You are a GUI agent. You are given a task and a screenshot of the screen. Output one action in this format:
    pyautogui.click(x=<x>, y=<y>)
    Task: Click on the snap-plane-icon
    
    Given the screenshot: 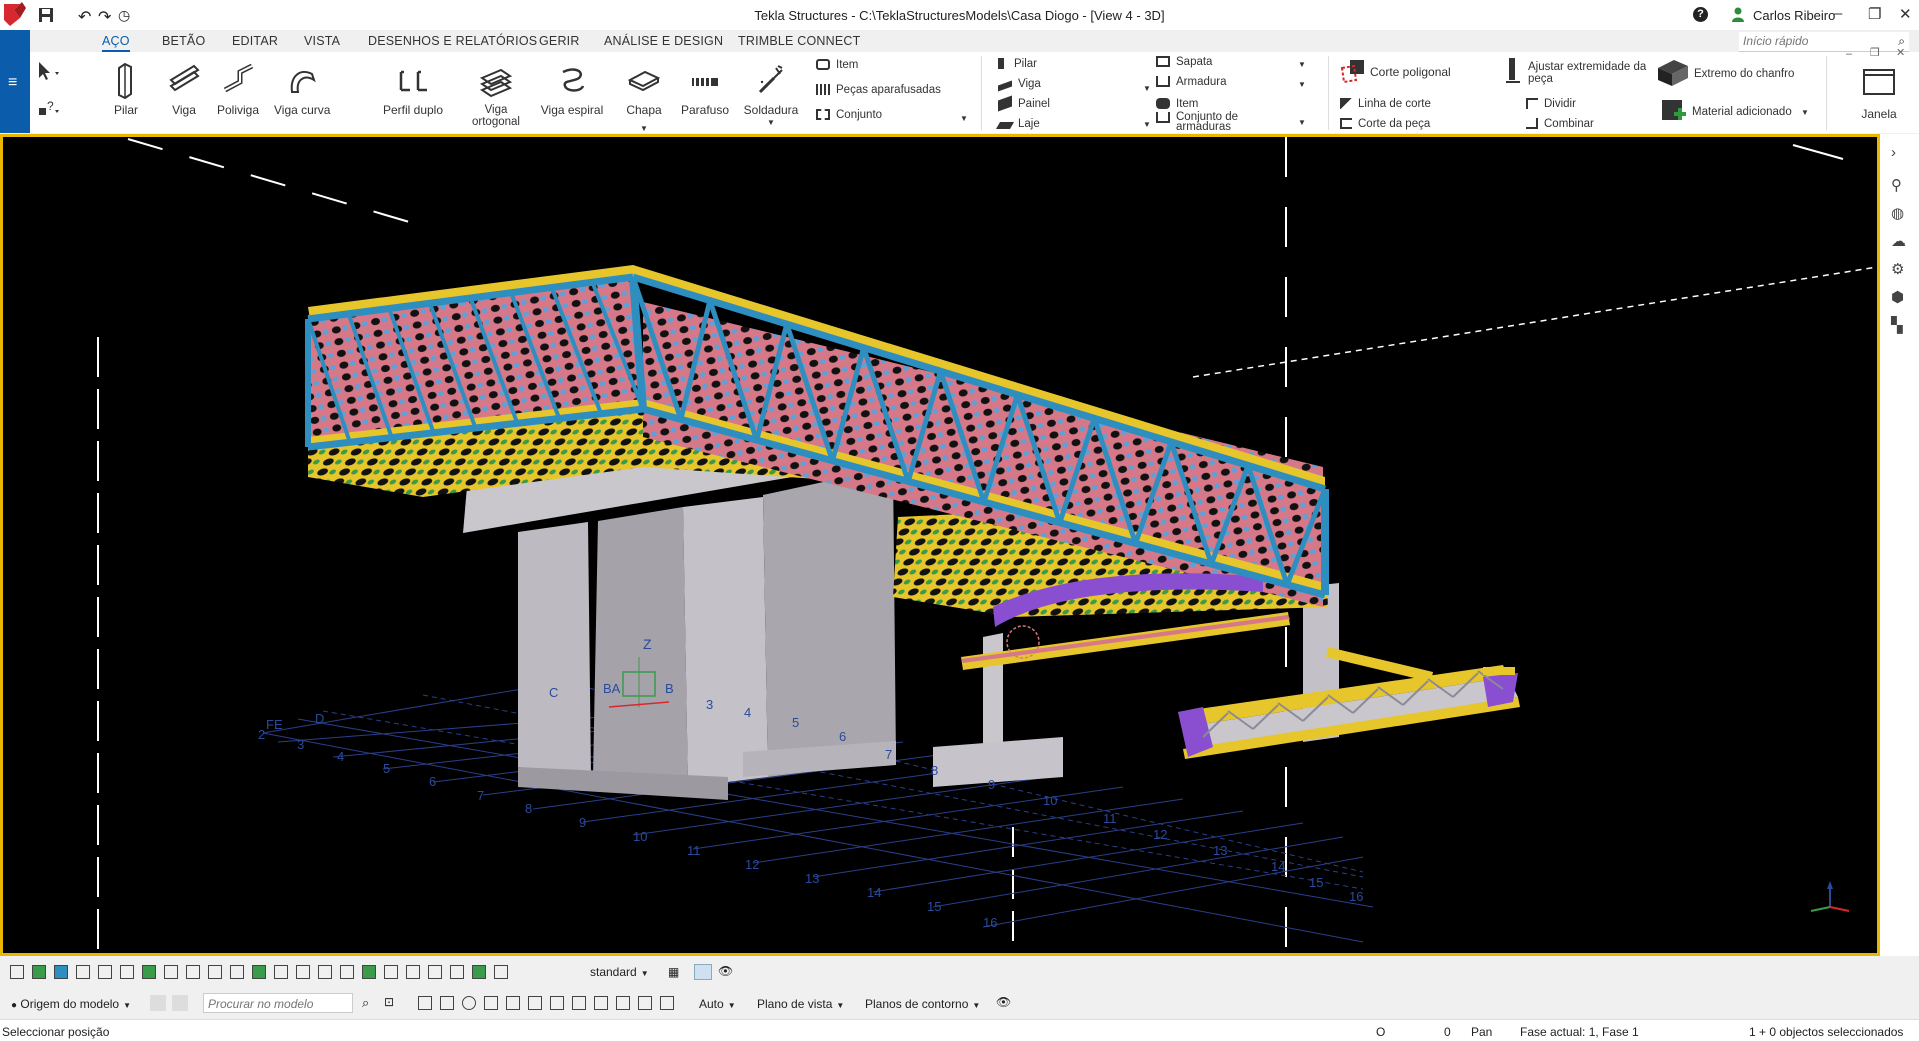 What is the action you would take?
    pyautogui.click(x=667, y=1003)
    